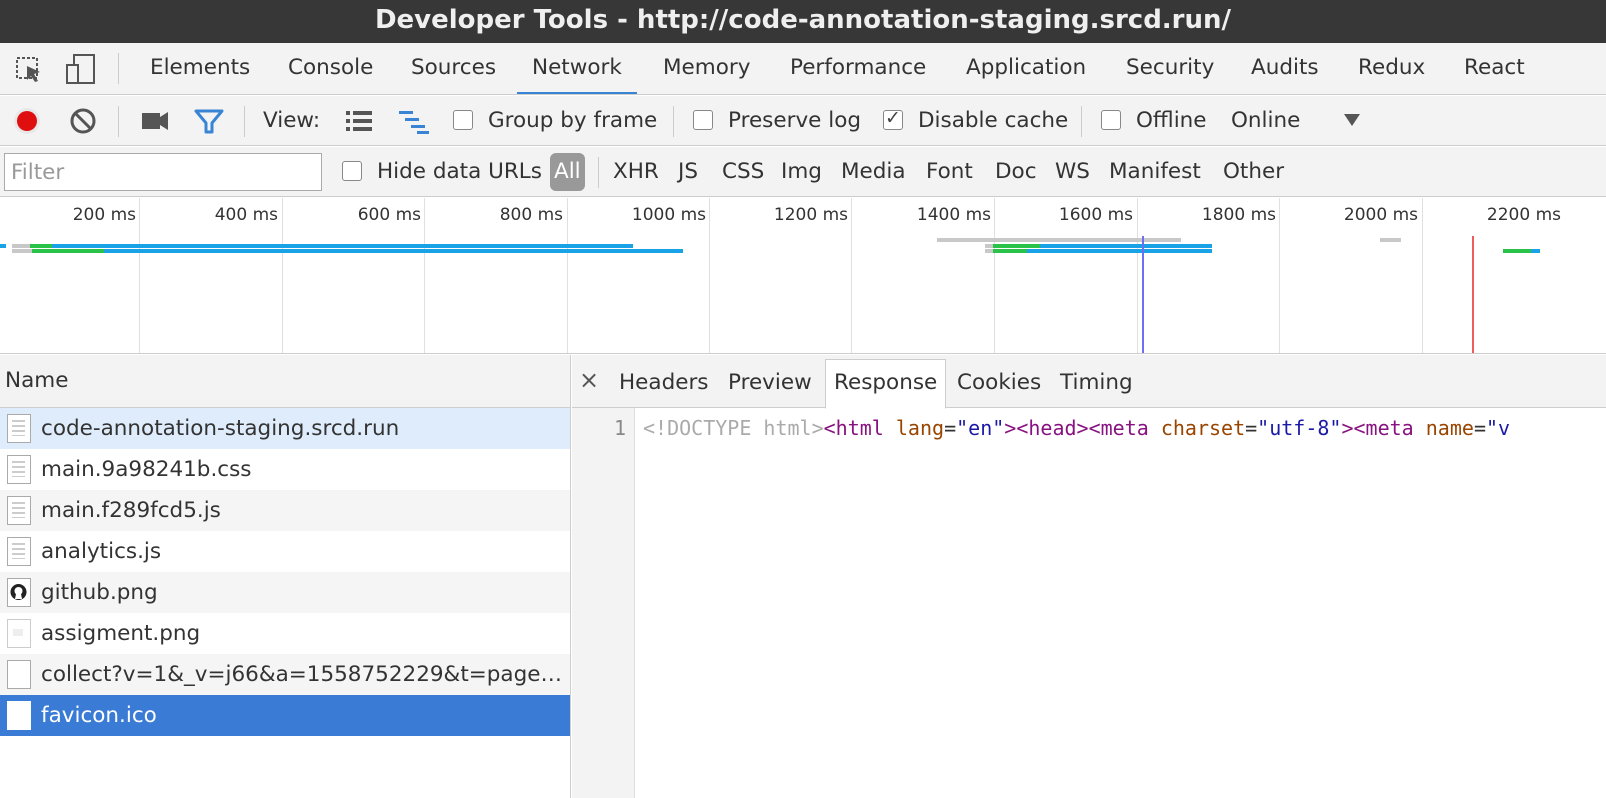 The height and width of the screenshot is (798, 1606). What do you see at coordinates (1299, 428) in the screenshot?
I see `code-value: "utf-8"` at bounding box center [1299, 428].